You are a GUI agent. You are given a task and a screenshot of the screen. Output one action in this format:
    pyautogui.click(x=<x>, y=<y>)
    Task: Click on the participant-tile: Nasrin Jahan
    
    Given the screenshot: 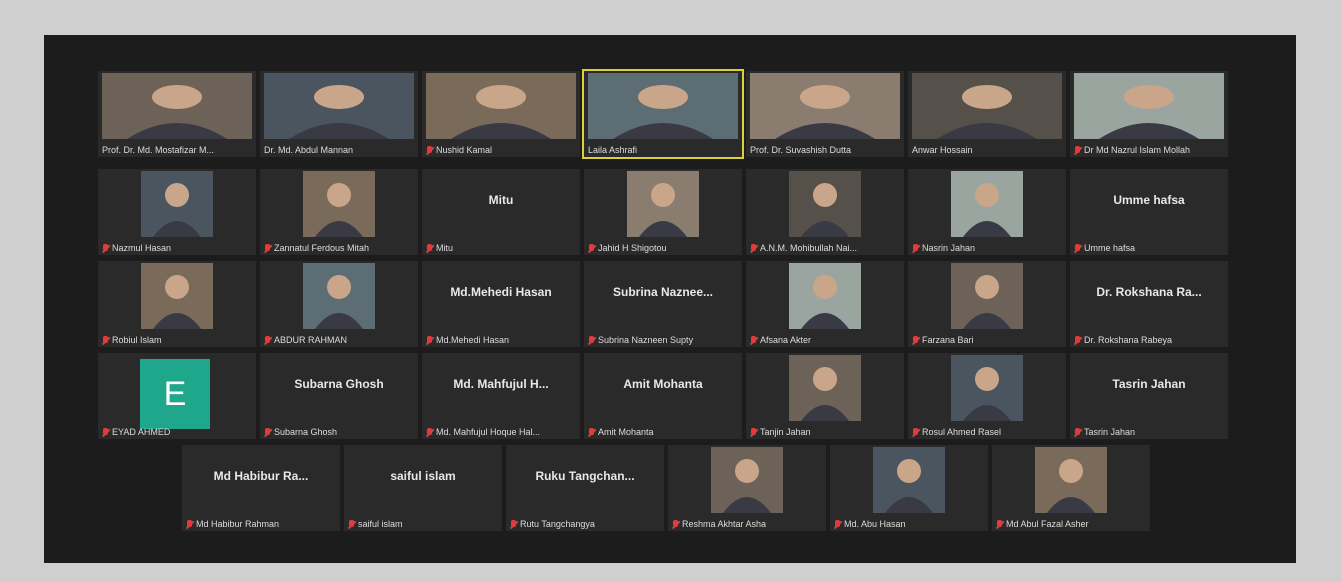 What is the action you would take?
    pyautogui.click(x=987, y=212)
    